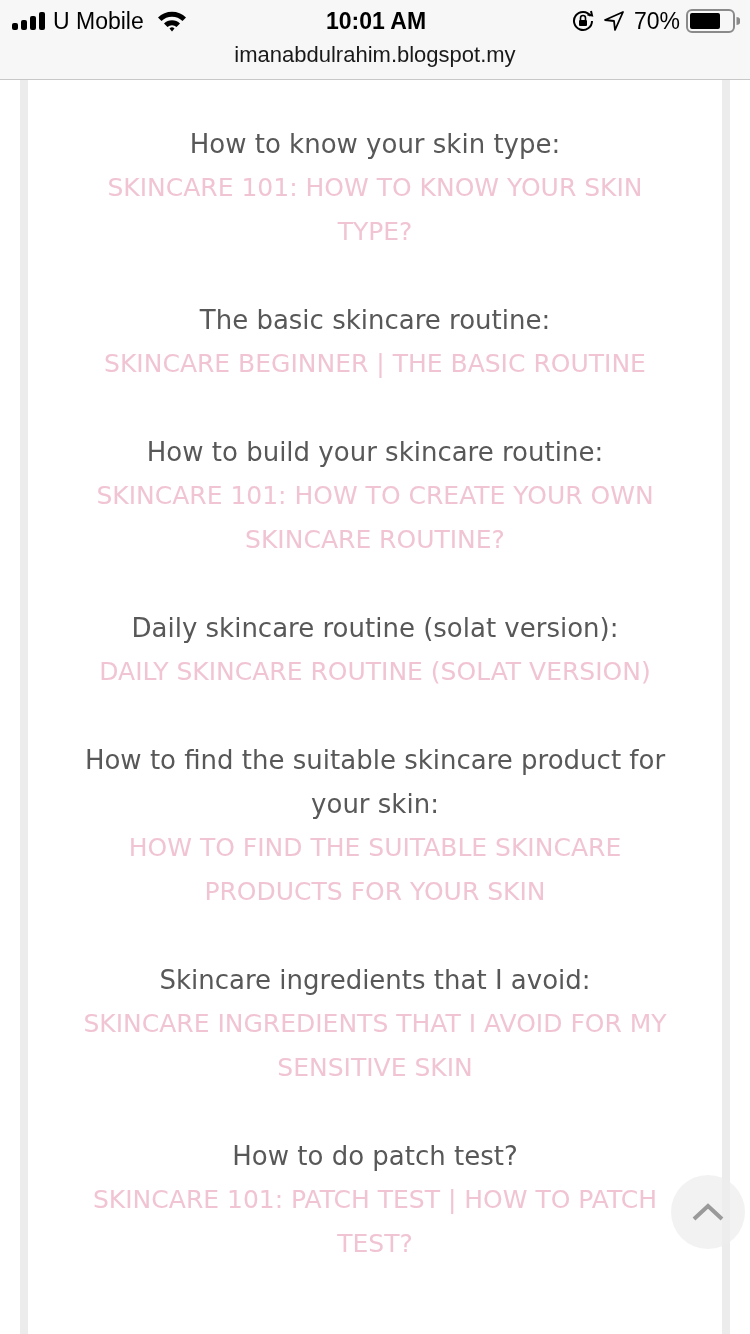 The image size is (750, 1334). What do you see at coordinates (613, 21) in the screenshot?
I see `location-arrow-icon` at bounding box center [613, 21].